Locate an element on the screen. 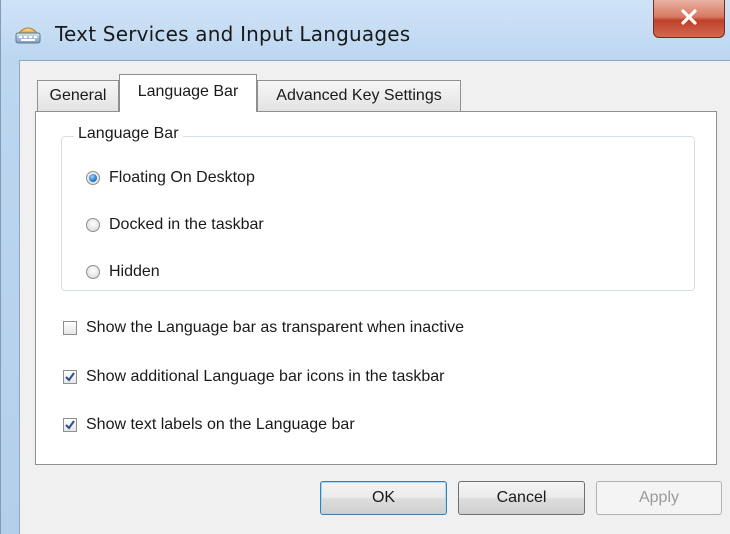 Image resolution: width=730 pixels, height=534 pixels. radio-floating-on-desktop: Floating On Desktop is located at coordinates (170, 178).